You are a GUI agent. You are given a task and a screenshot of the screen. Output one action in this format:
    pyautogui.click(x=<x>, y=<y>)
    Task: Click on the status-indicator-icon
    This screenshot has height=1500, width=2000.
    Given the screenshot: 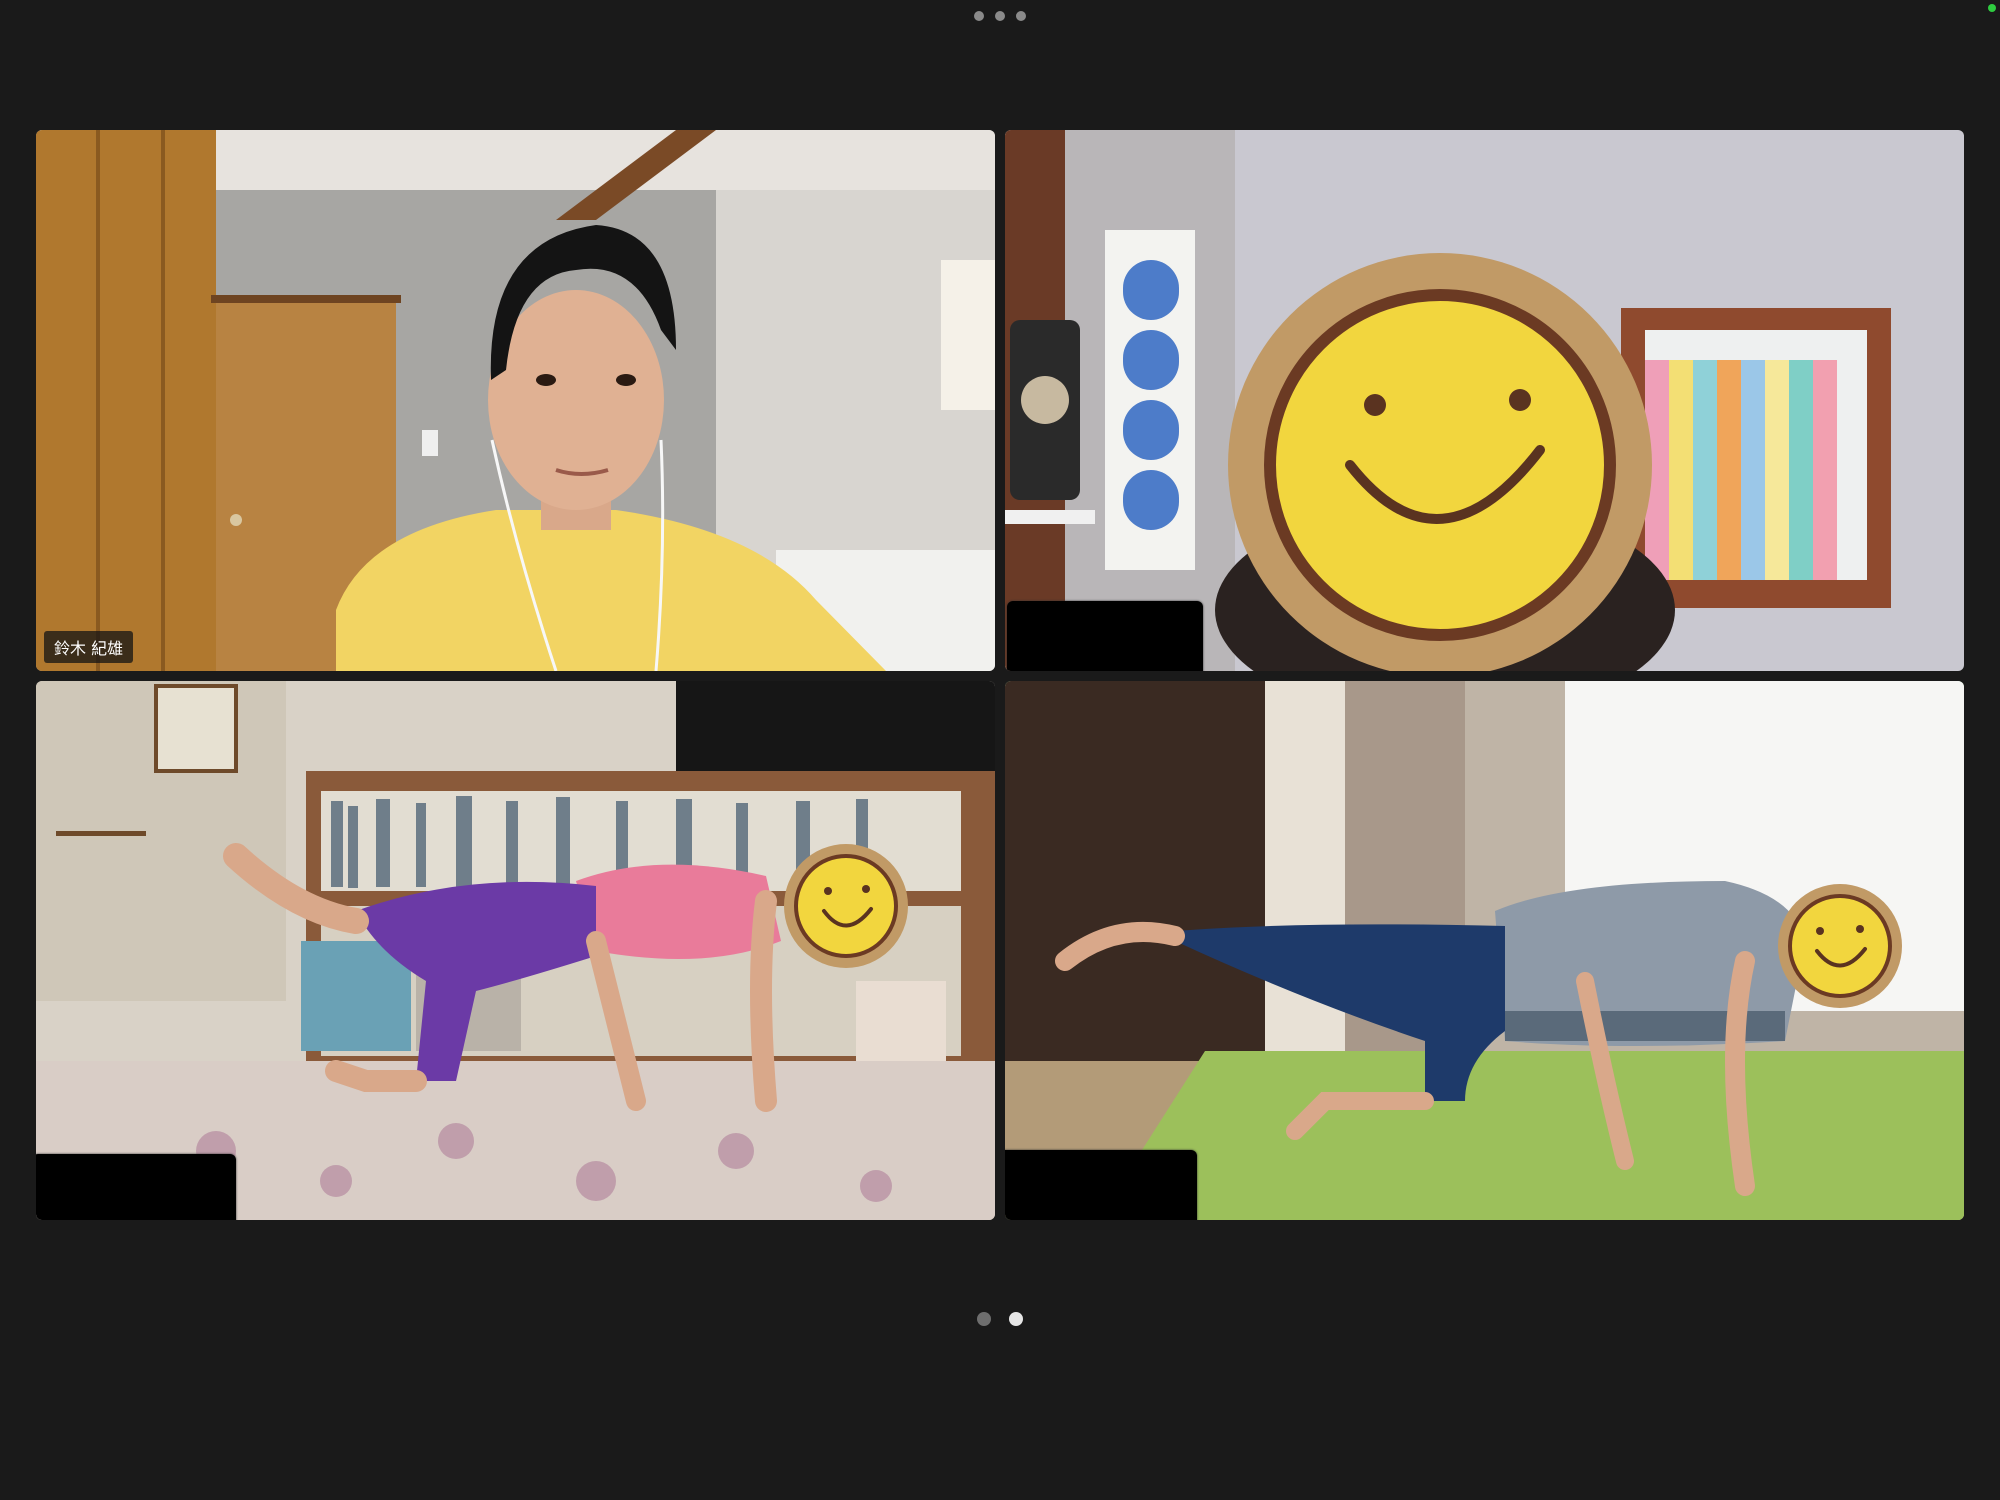 What is the action you would take?
    pyautogui.click(x=1992, y=8)
    